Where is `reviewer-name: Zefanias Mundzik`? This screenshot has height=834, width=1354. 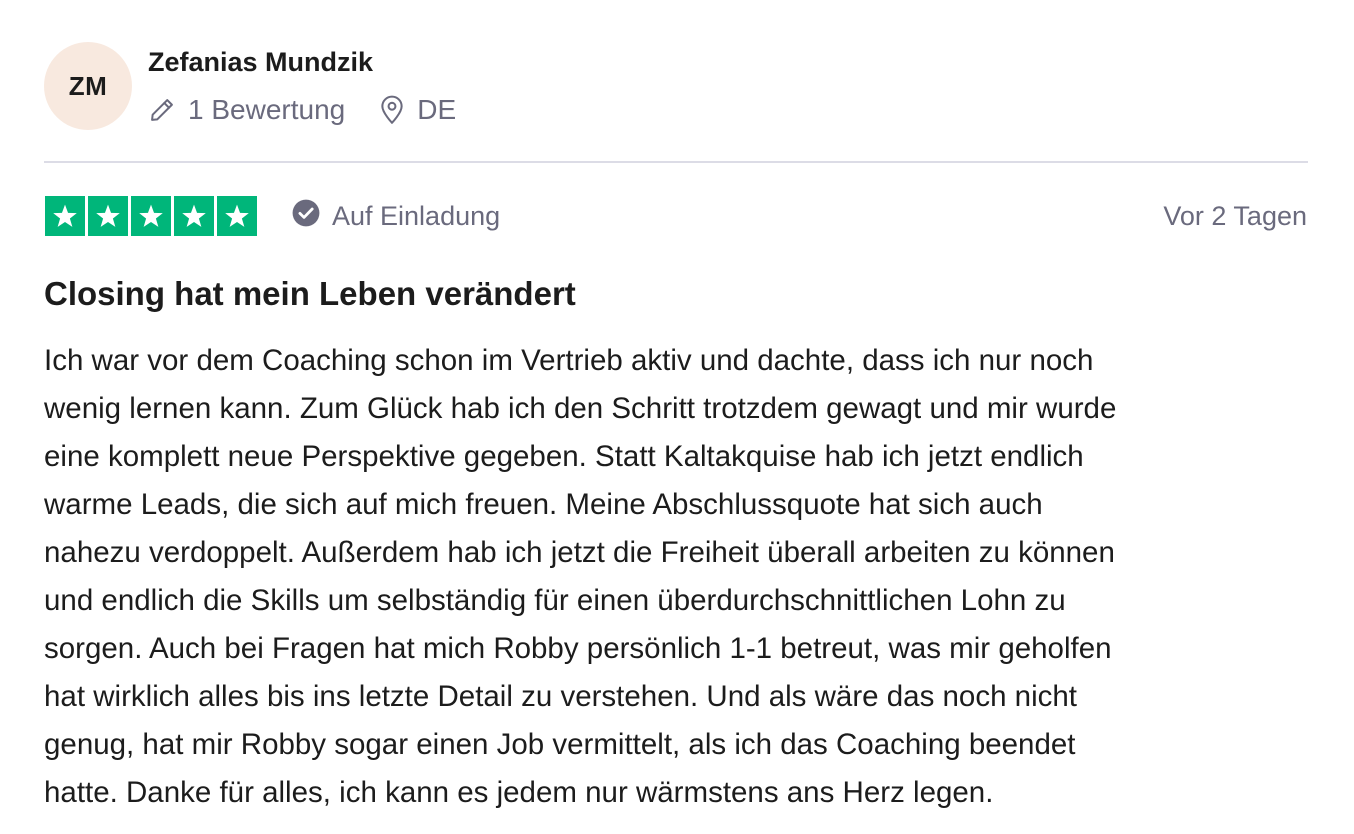 reviewer-name: Zefanias Mundzik is located at coordinates (260, 62).